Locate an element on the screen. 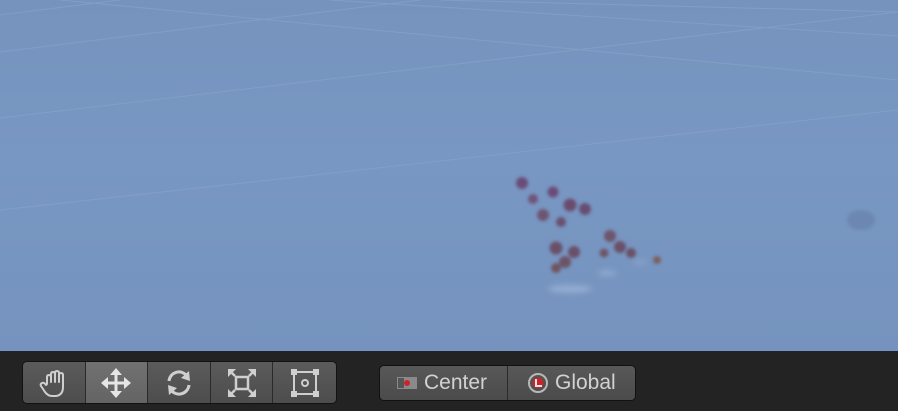 The height and width of the screenshot is (411, 898). transform-tools is located at coordinates (179, 382).